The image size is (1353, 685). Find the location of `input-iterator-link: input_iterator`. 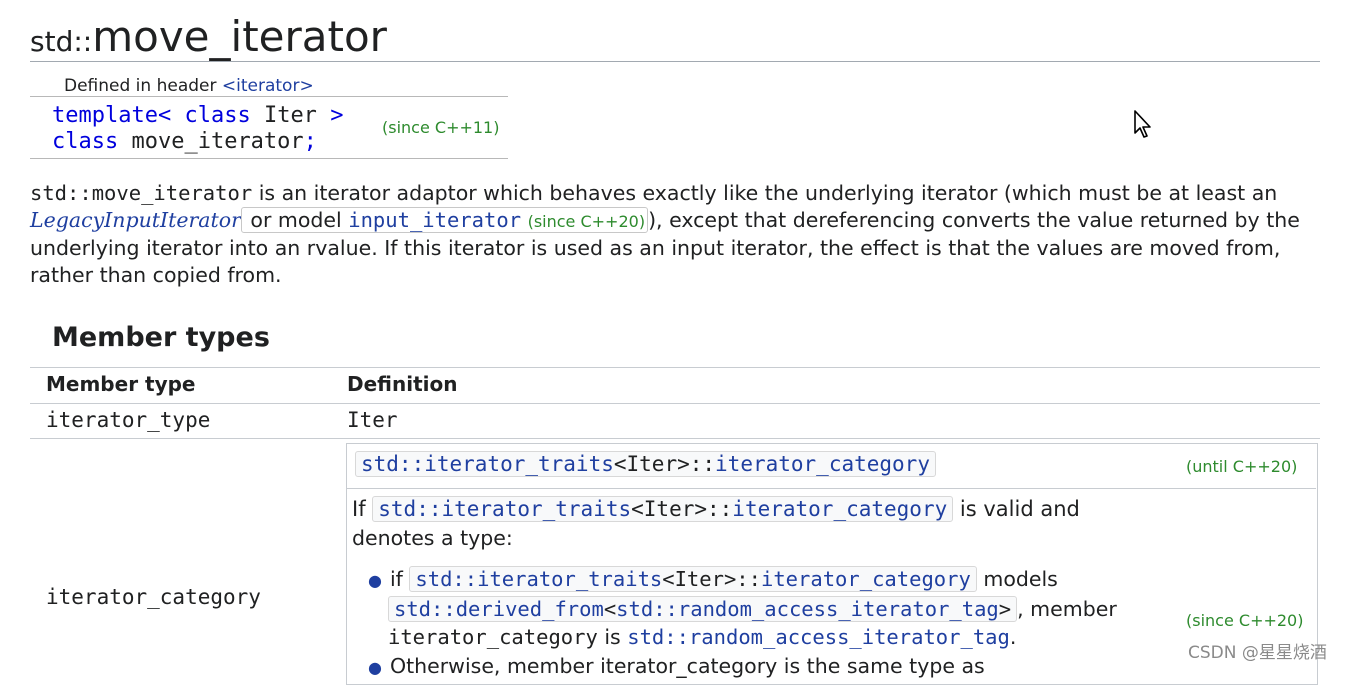

input-iterator-link: input_iterator is located at coordinates (434, 220).